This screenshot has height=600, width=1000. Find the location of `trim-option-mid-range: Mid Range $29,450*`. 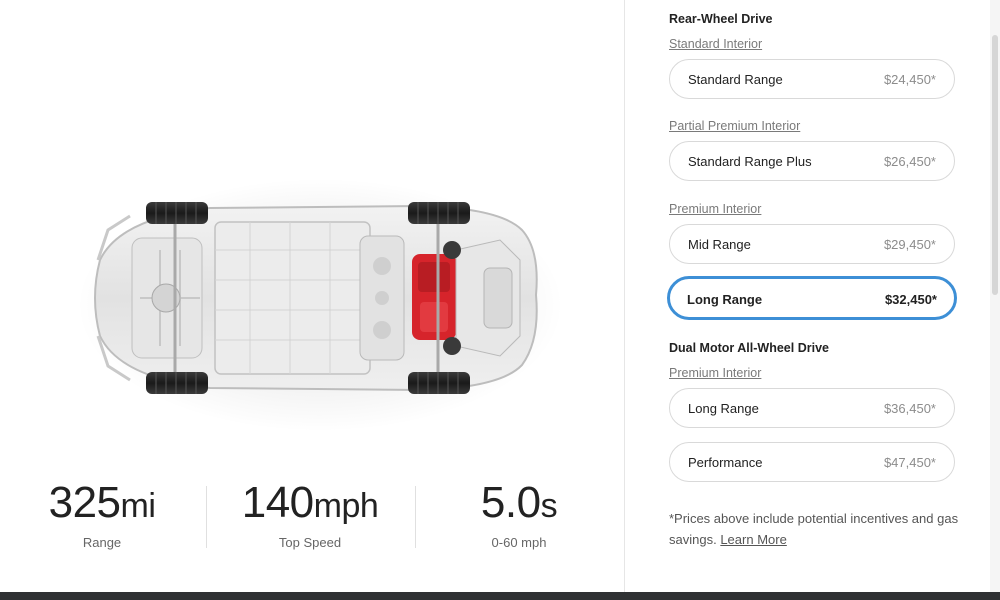

trim-option-mid-range: Mid Range $29,450* is located at coordinates (812, 244).